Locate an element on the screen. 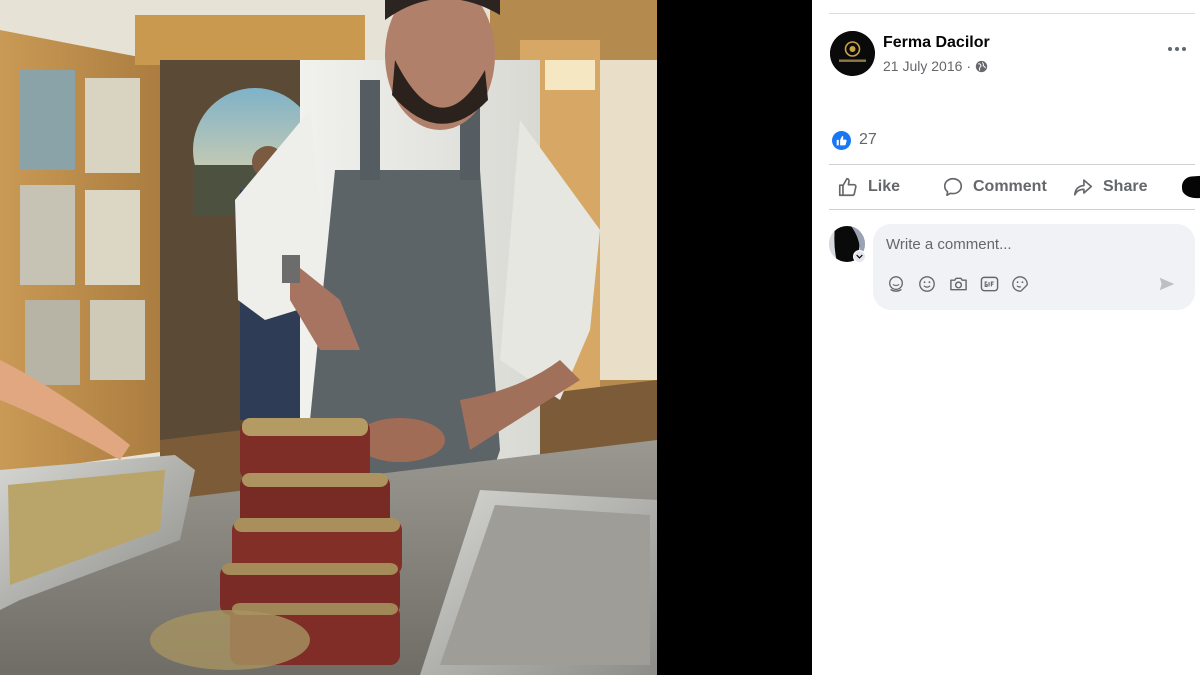 This screenshot has width=1200, height=675. more-options-icon is located at coordinates (1177, 49).